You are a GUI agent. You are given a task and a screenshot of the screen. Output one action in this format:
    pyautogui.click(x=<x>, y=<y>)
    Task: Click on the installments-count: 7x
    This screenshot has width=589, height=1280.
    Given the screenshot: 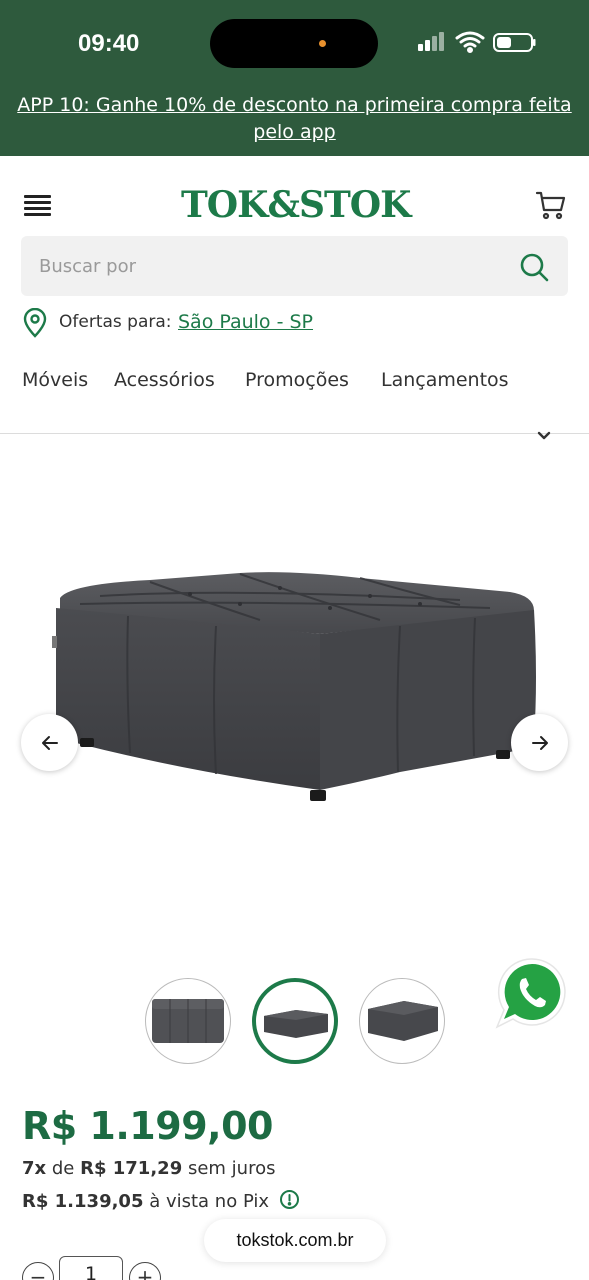 What is the action you would take?
    pyautogui.click(x=34, y=1168)
    